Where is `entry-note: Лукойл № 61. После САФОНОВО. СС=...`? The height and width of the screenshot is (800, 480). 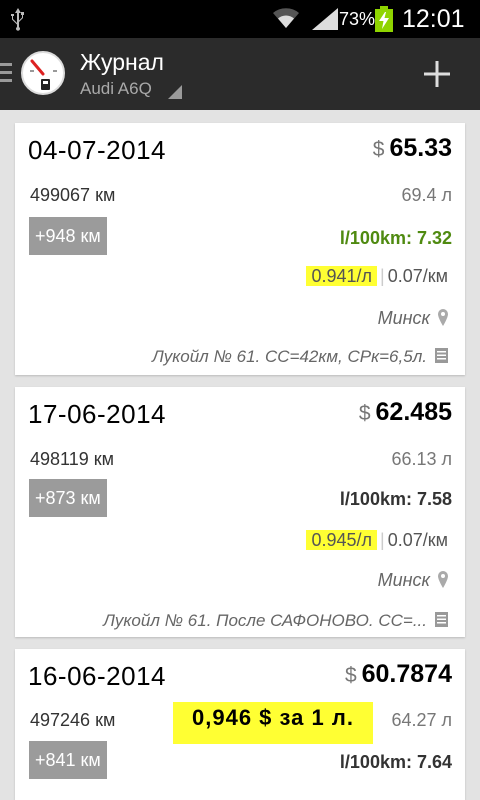 entry-note: Лукойл № 61. После САФОНОВО. СС=... is located at coordinates (275, 621).